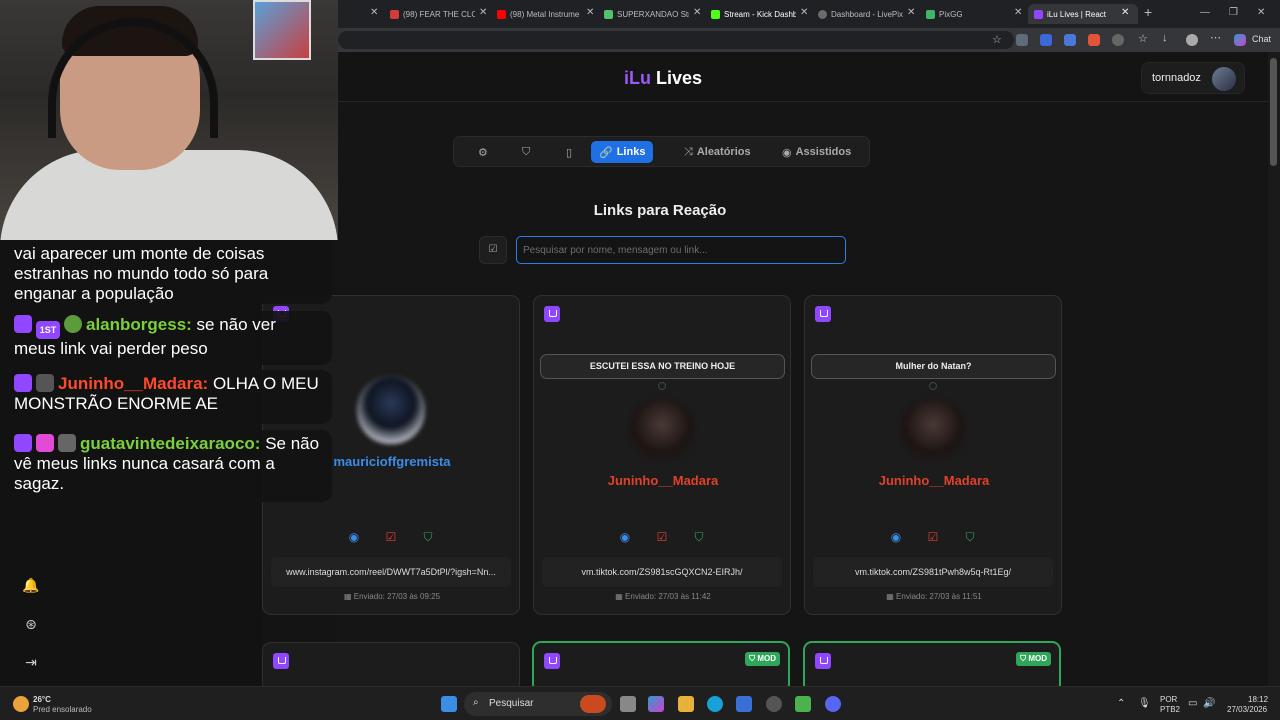  Describe the element at coordinates (593, 704) in the screenshot. I see `search-highlight-icon` at that location.